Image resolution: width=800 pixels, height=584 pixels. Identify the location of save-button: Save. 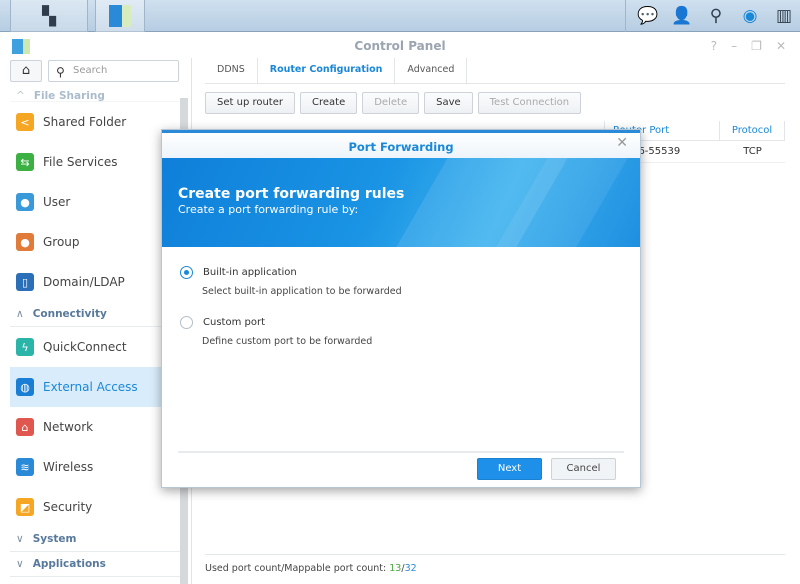
(448, 103).